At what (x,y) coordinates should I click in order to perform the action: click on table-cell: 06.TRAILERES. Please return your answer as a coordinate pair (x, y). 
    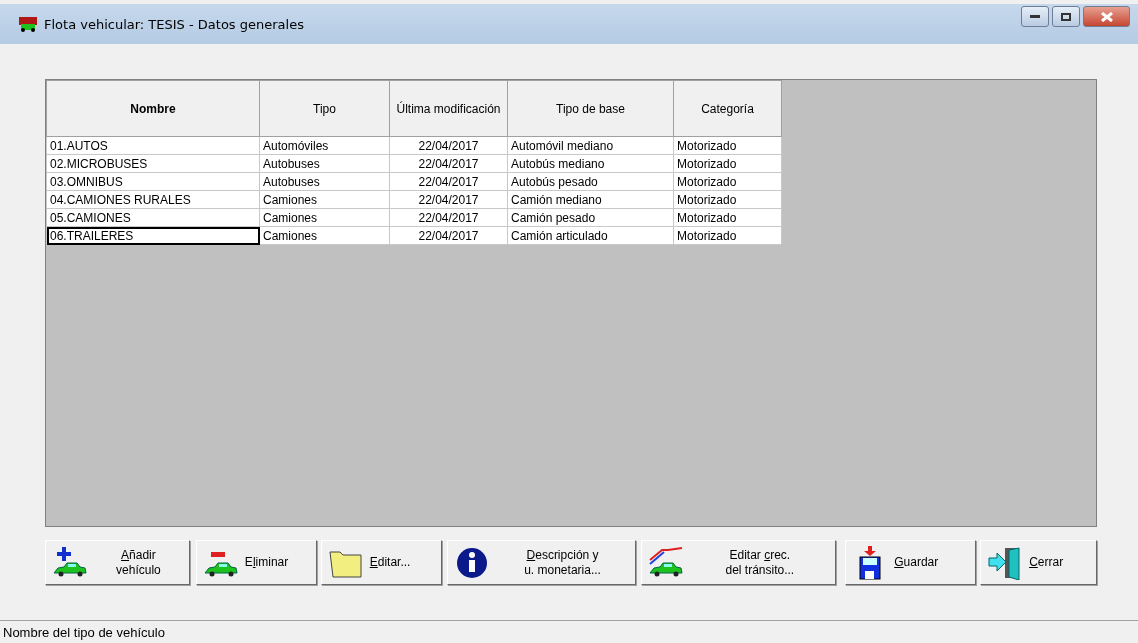
    Looking at the image, I should click on (153, 235).